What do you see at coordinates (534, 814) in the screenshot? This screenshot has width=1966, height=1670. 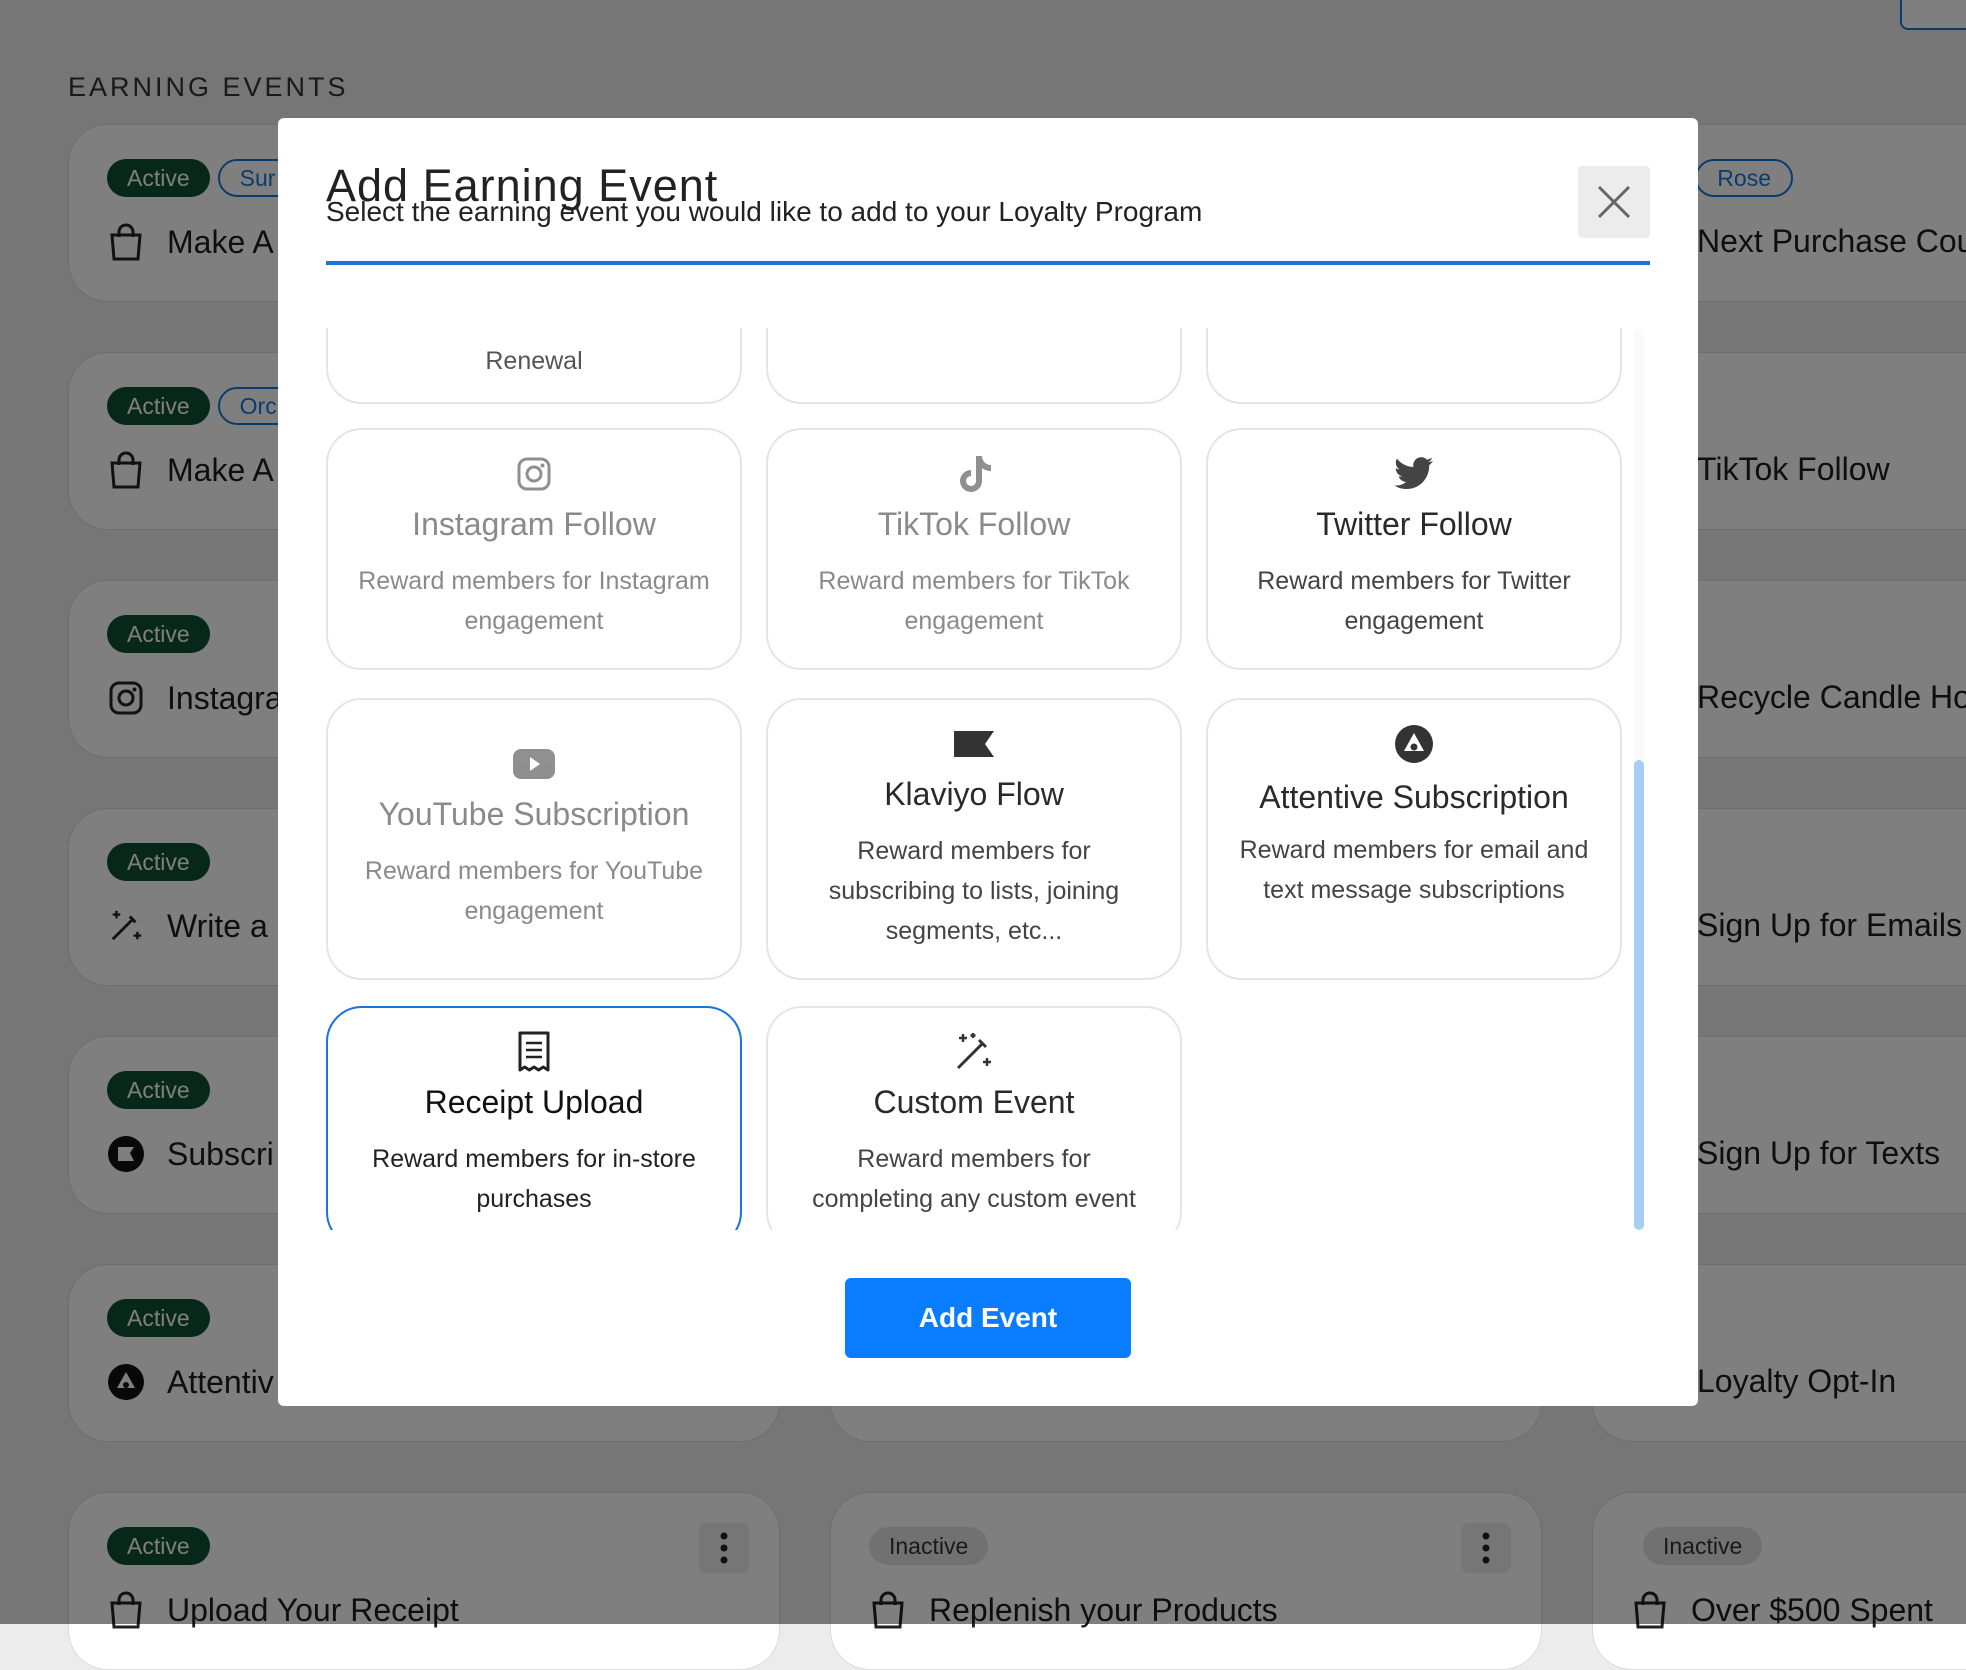 I see `tile-title: YouTube Subscription` at bounding box center [534, 814].